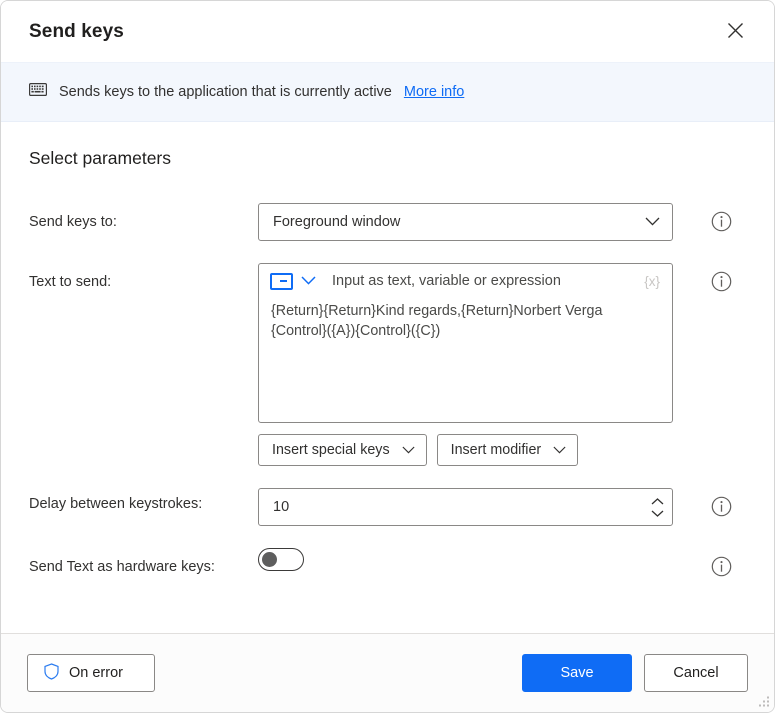 The width and height of the screenshot is (775, 713). What do you see at coordinates (434, 92) in the screenshot?
I see `more-info-link: More info` at bounding box center [434, 92].